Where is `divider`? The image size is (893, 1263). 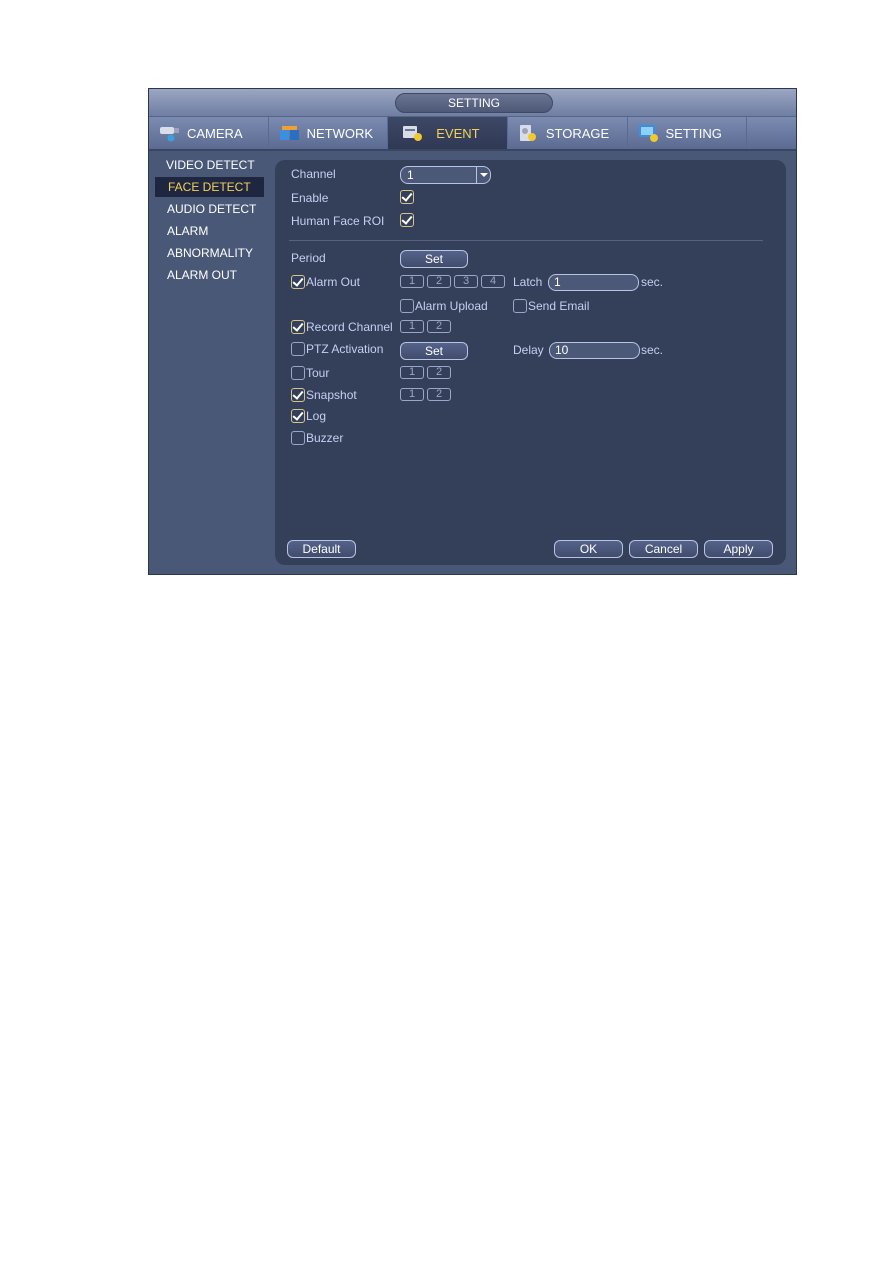 divider is located at coordinates (526, 240).